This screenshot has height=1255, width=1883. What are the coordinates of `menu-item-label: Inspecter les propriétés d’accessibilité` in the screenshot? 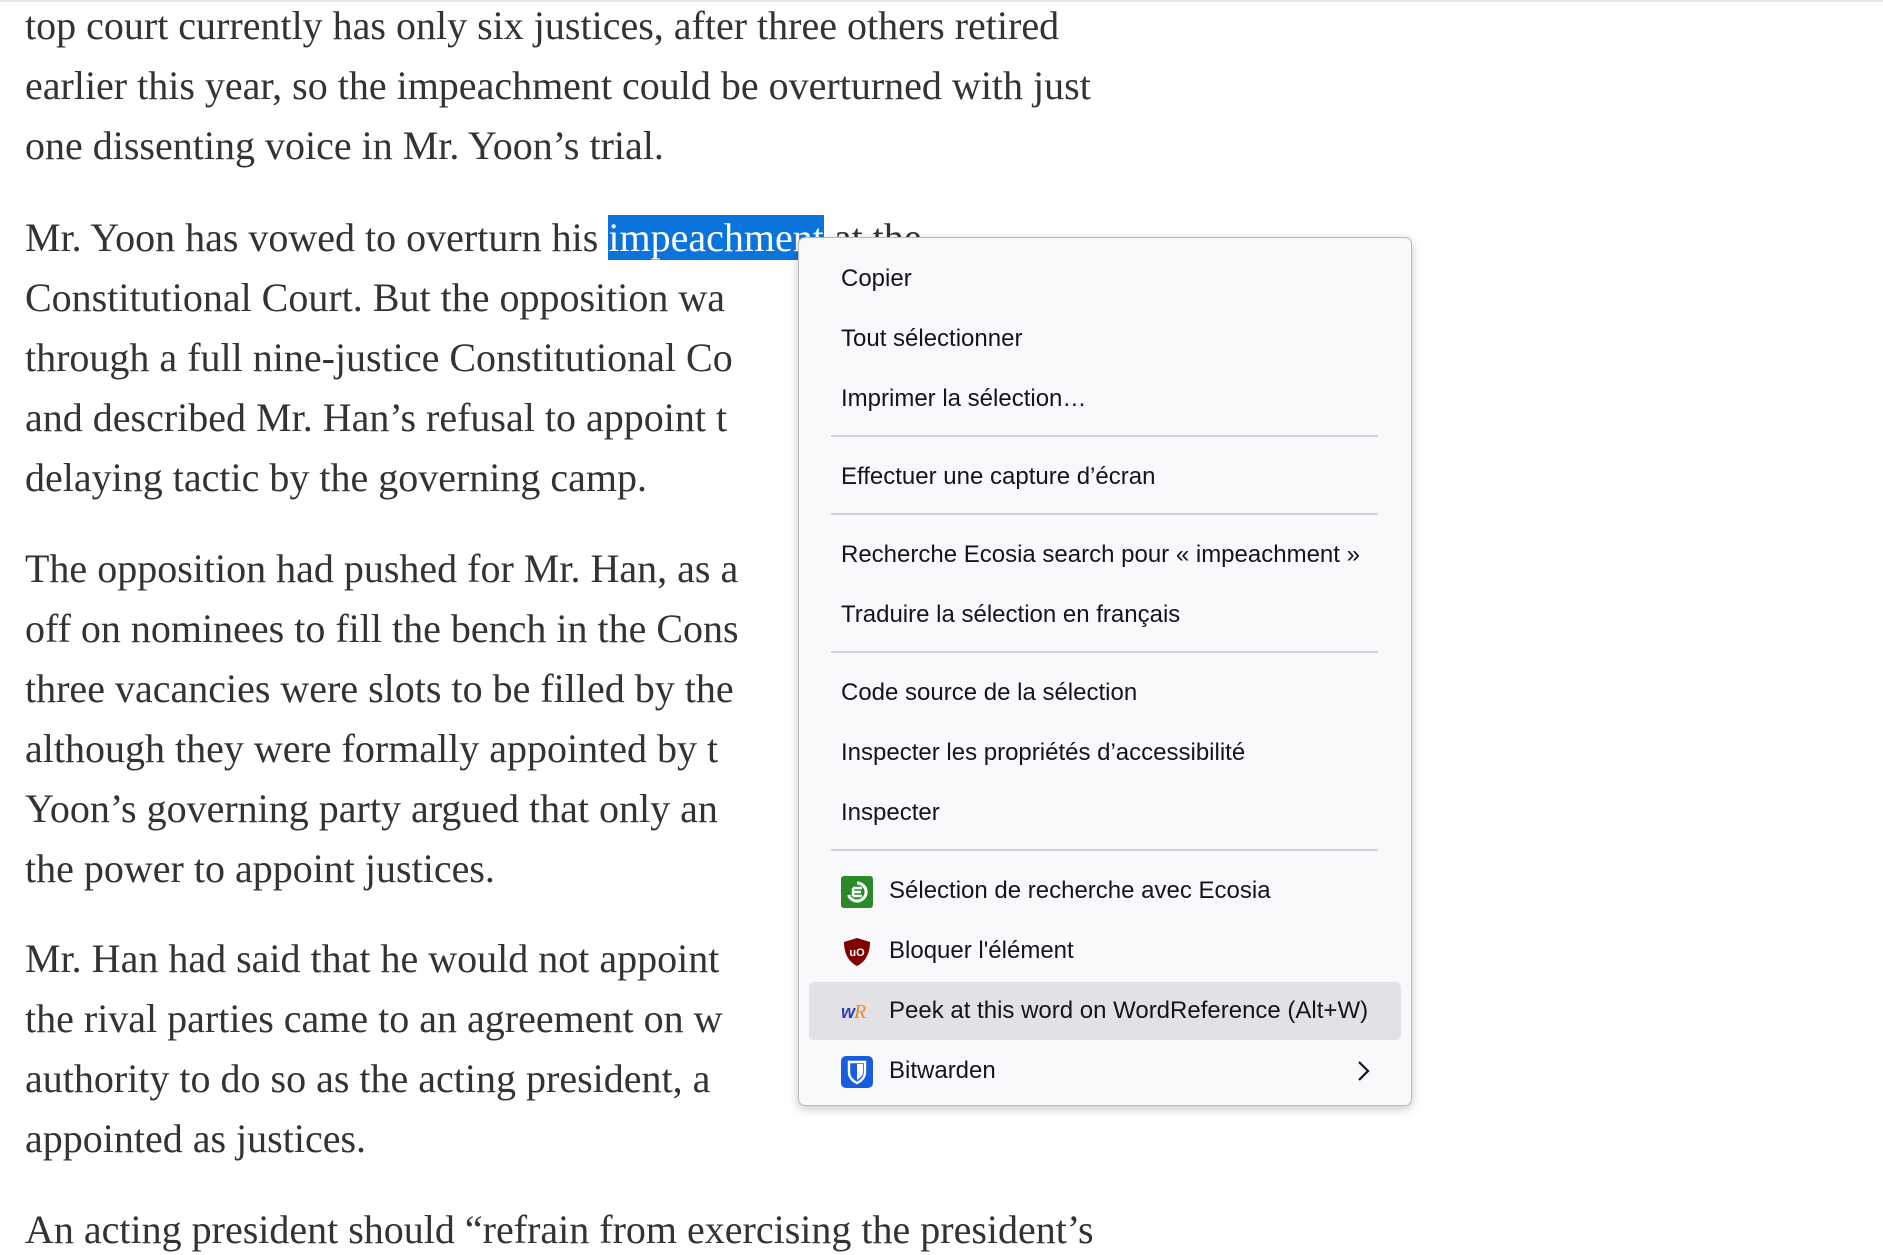 It's located at (1043, 752).